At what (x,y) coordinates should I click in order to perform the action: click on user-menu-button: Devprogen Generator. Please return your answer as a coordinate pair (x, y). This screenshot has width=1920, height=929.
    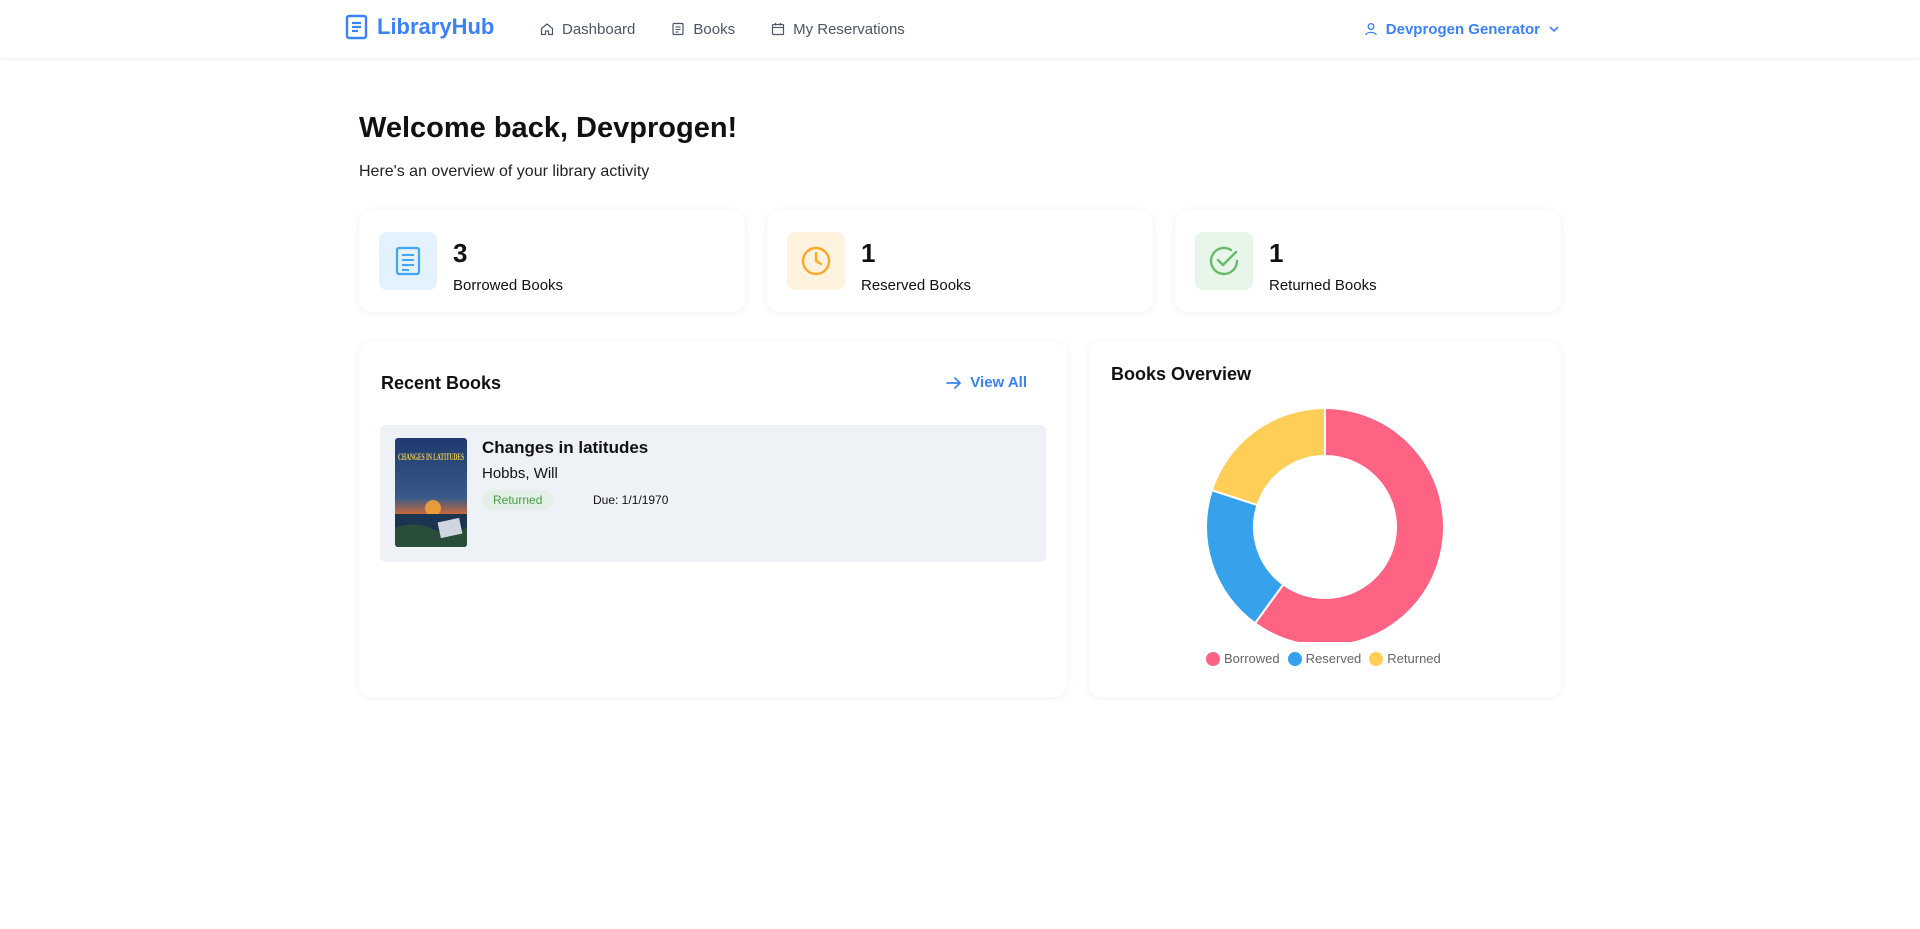
    Looking at the image, I should click on (1462, 29).